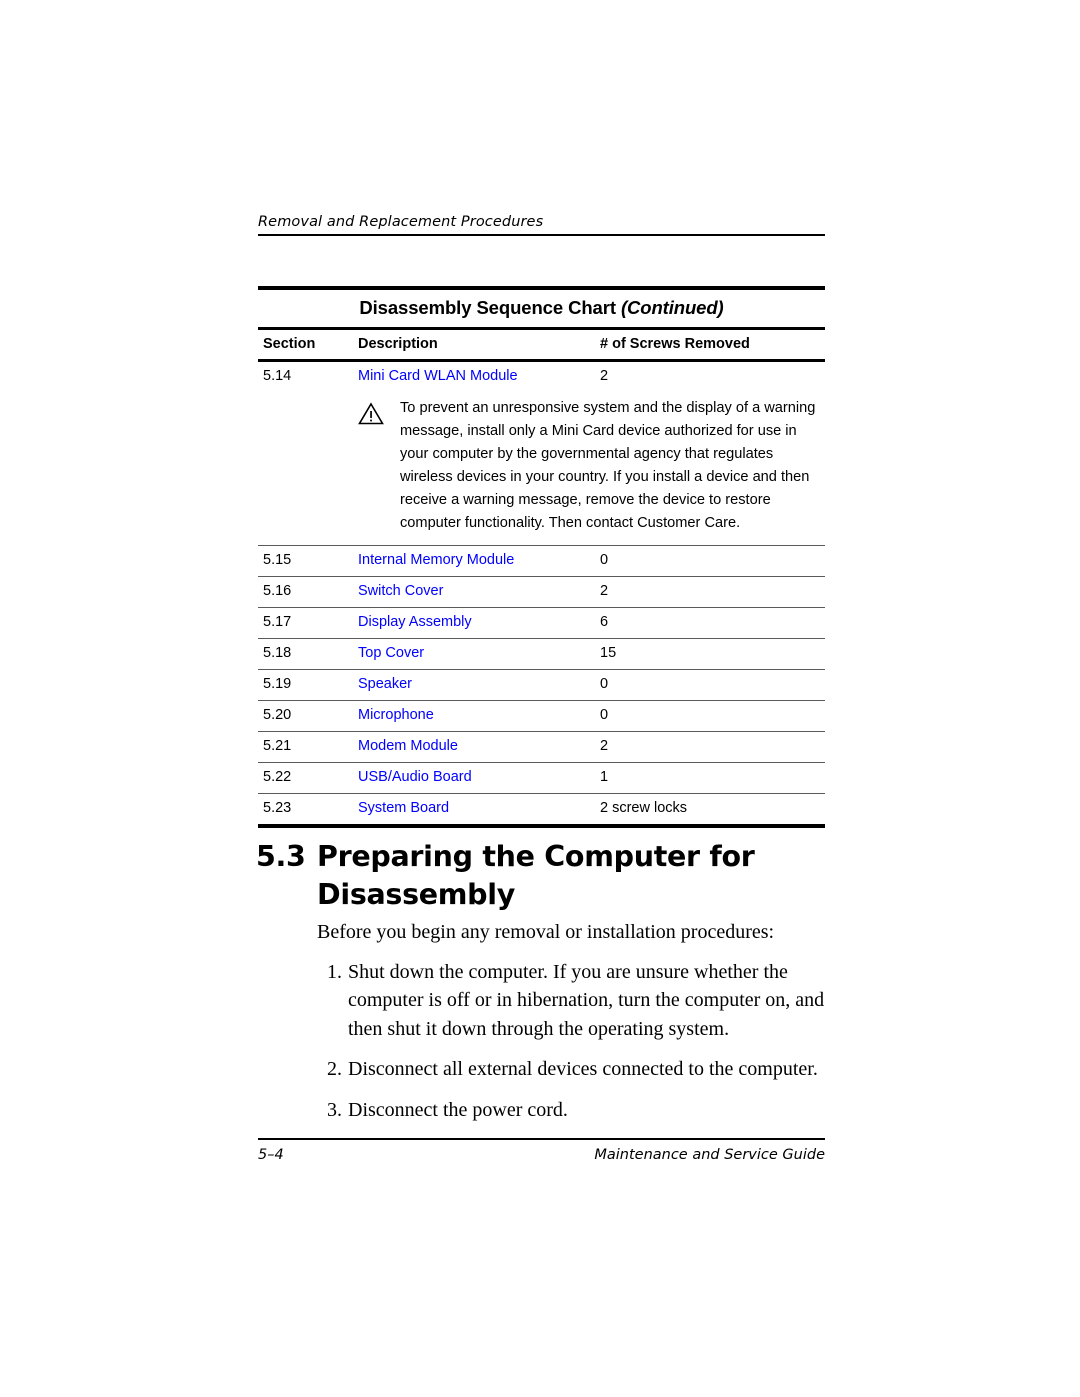  What do you see at coordinates (479, 715) in the screenshot?
I see `cell-description: Microphone` at bounding box center [479, 715].